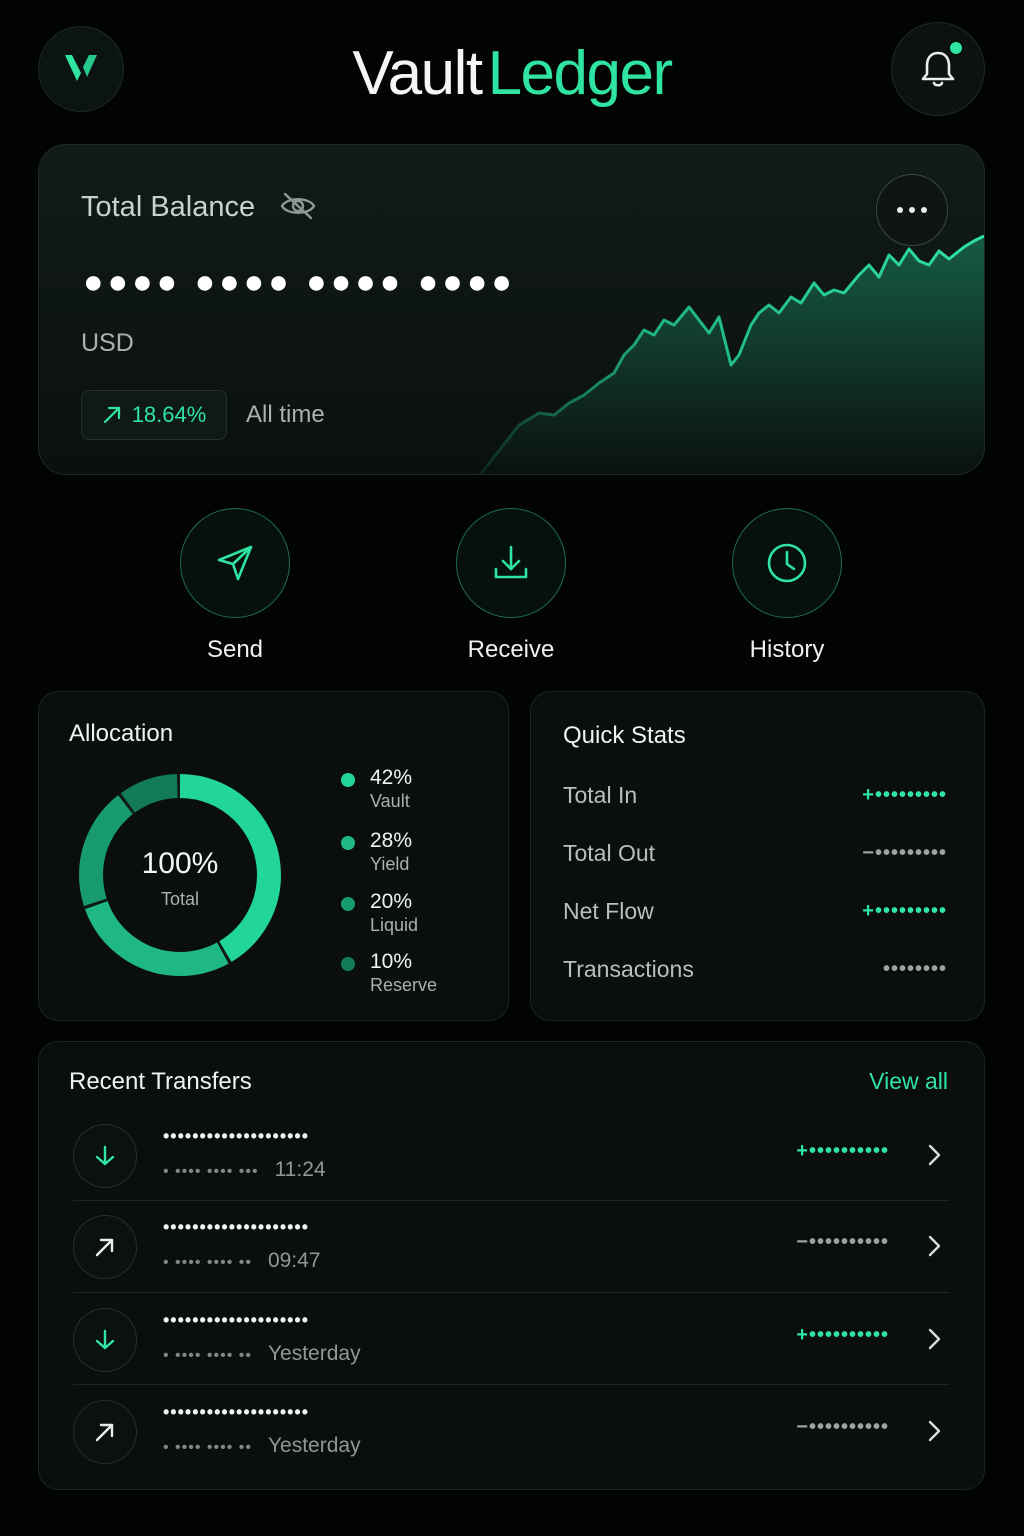 The image size is (1024, 1536). Describe the element at coordinates (624, 735) in the screenshot. I see `quick-stats-title: Quick Stats` at that location.